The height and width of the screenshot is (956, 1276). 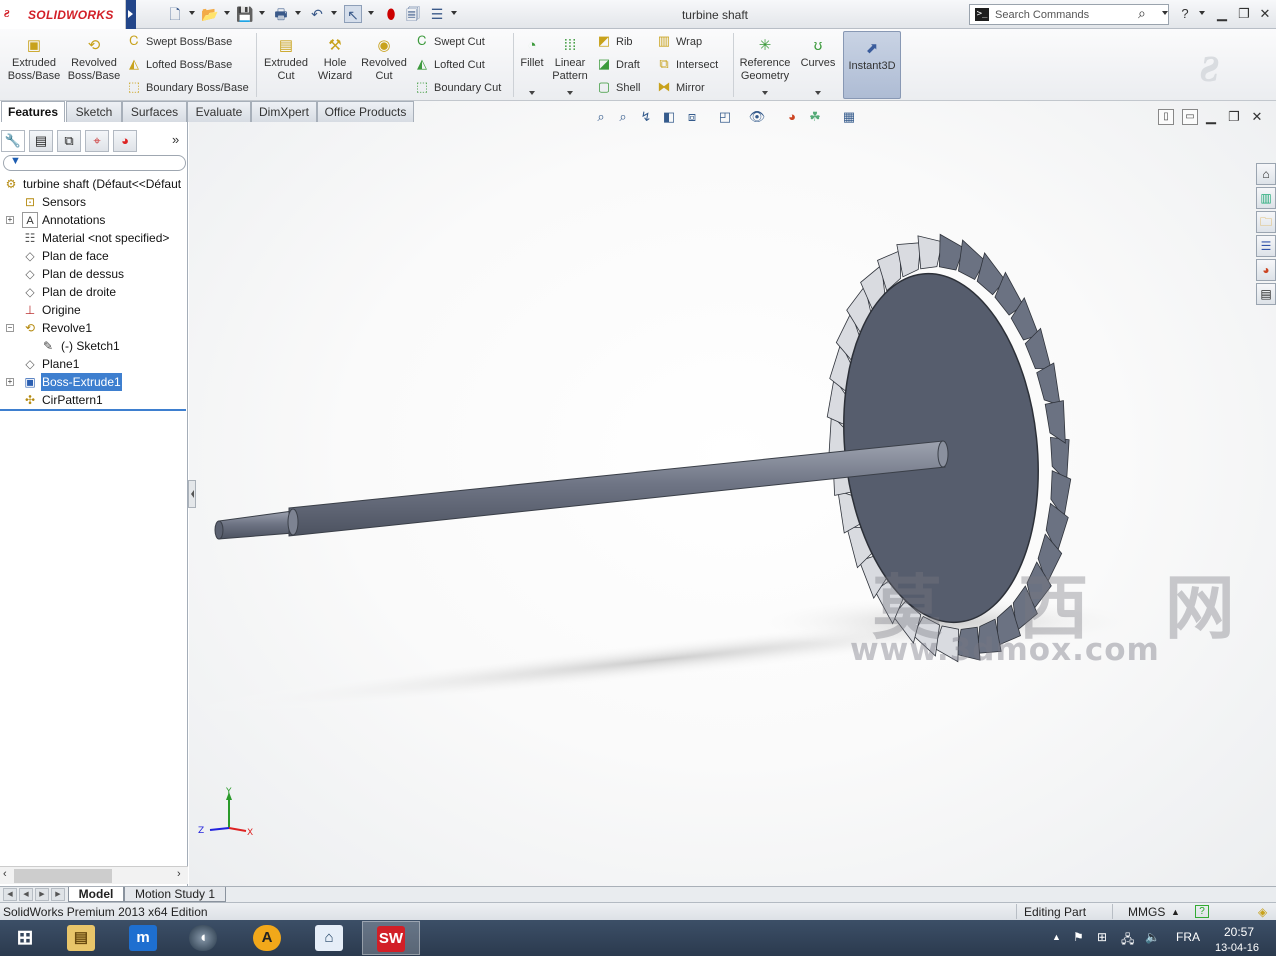 I want to click on tab-features: Features, so click(x=33, y=112).